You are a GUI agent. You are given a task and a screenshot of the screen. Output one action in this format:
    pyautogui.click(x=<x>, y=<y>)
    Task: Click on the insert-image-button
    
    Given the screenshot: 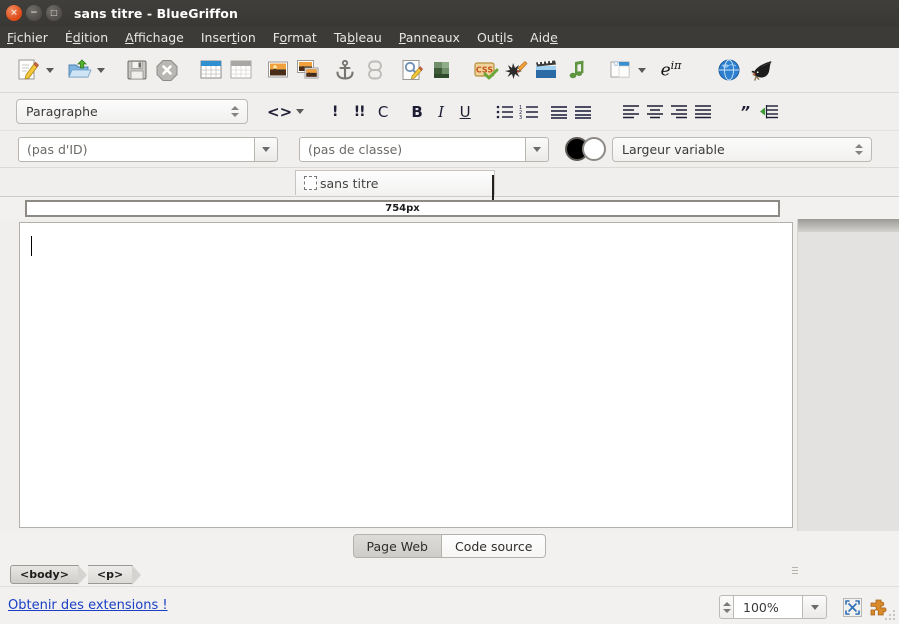 What is the action you would take?
    pyautogui.click(x=278, y=70)
    